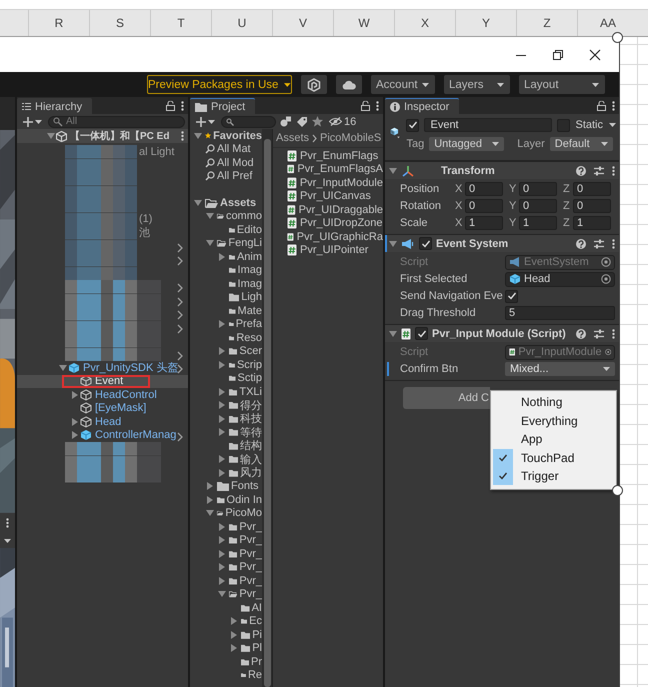 The width and height of the screenshot is (648, 687). Describe the element at coordinates (339, 236) in the screenshot. I see `file-item: Pvr_UIGraphicRa` at that location.